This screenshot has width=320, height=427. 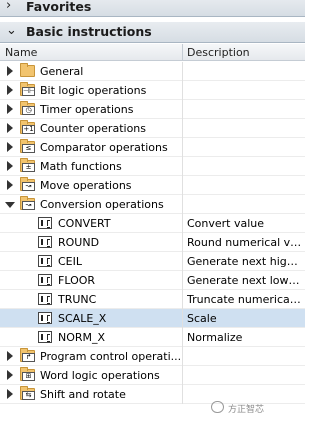 I want to click on tree-folder-move: ↝ Move operations, so click(x=152, y=185).